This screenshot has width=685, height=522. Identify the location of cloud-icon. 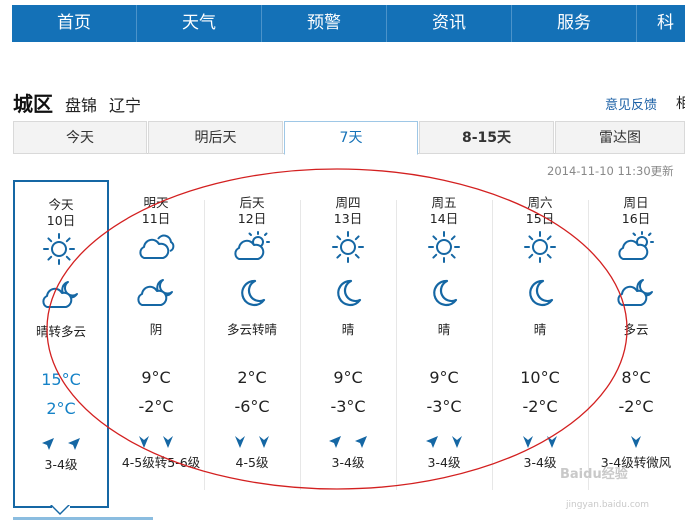
(156, 247).